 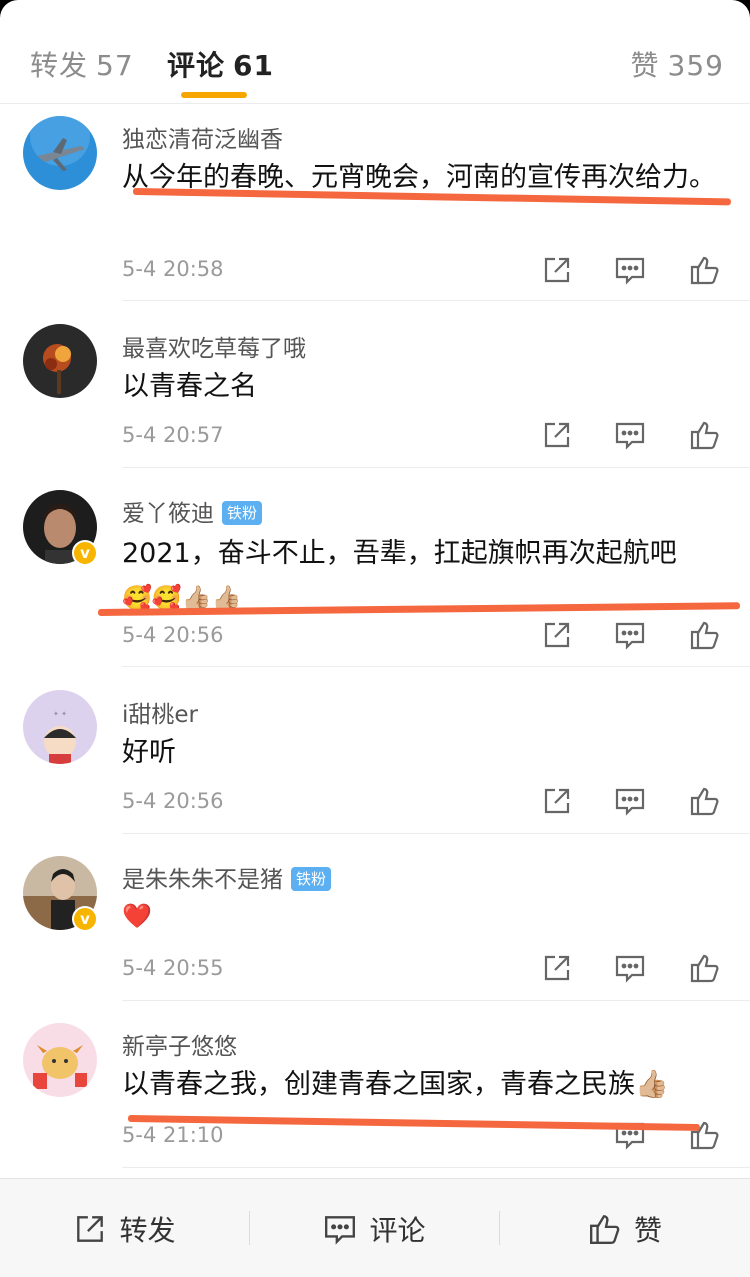 I want to click on tab-comment-label: 评论, so click(x=196, y=65).